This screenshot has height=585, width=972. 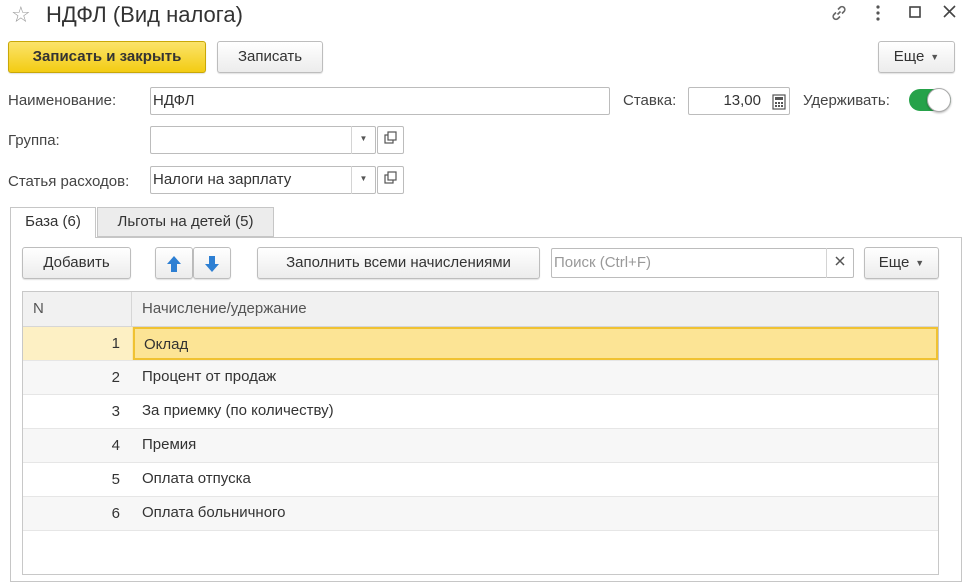 I want to click on favorite-star-icon: ☆, so click(x=21, y=15).